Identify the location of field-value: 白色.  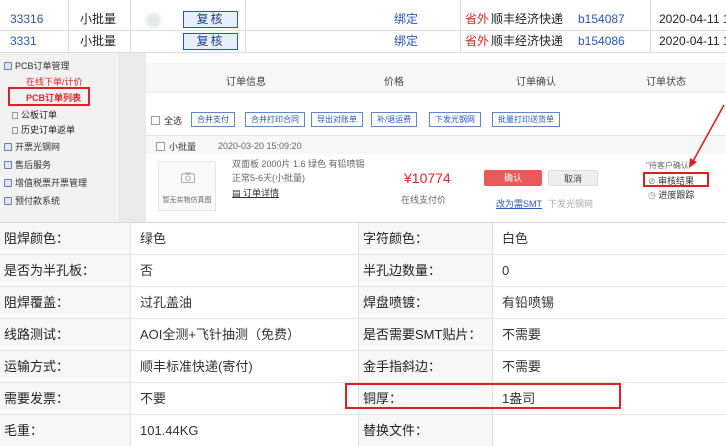
(515, 238).